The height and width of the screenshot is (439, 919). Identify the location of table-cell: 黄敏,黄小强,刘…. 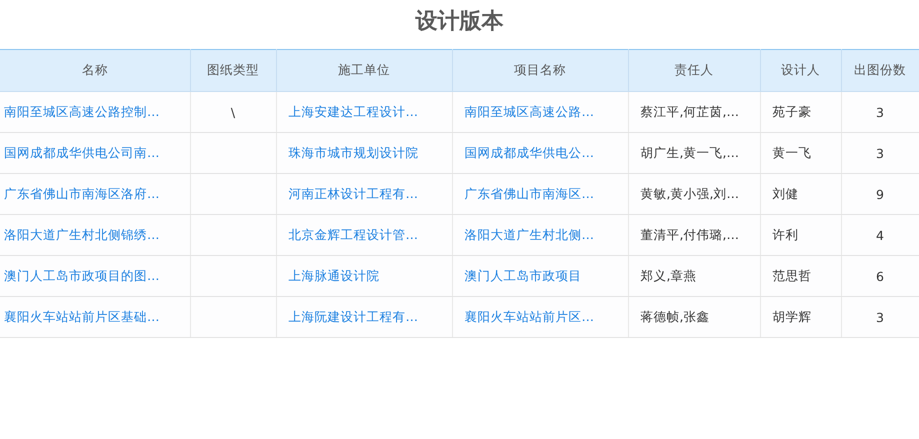
(689, 193).